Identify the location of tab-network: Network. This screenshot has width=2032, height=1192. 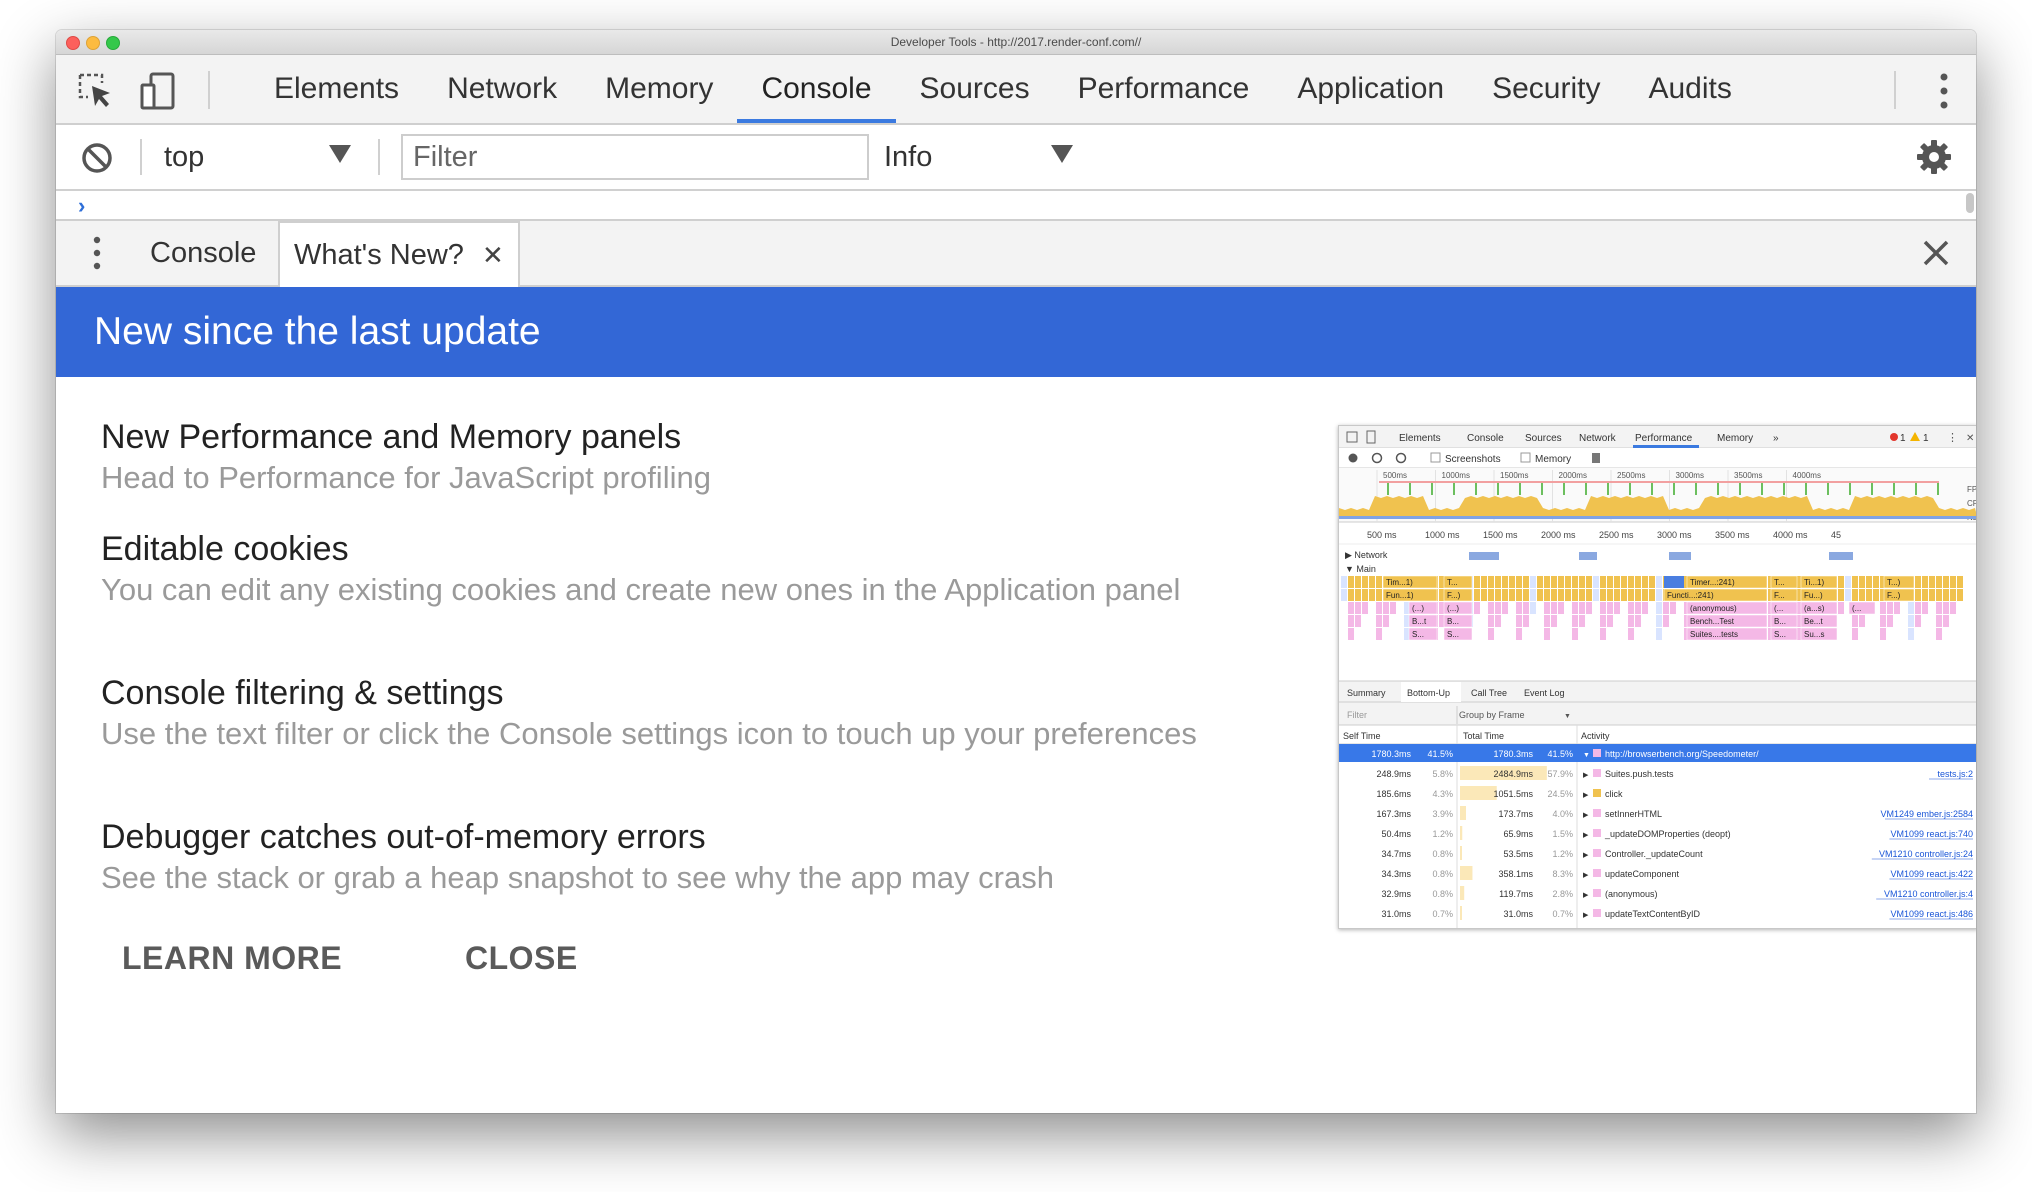
(502, 89).